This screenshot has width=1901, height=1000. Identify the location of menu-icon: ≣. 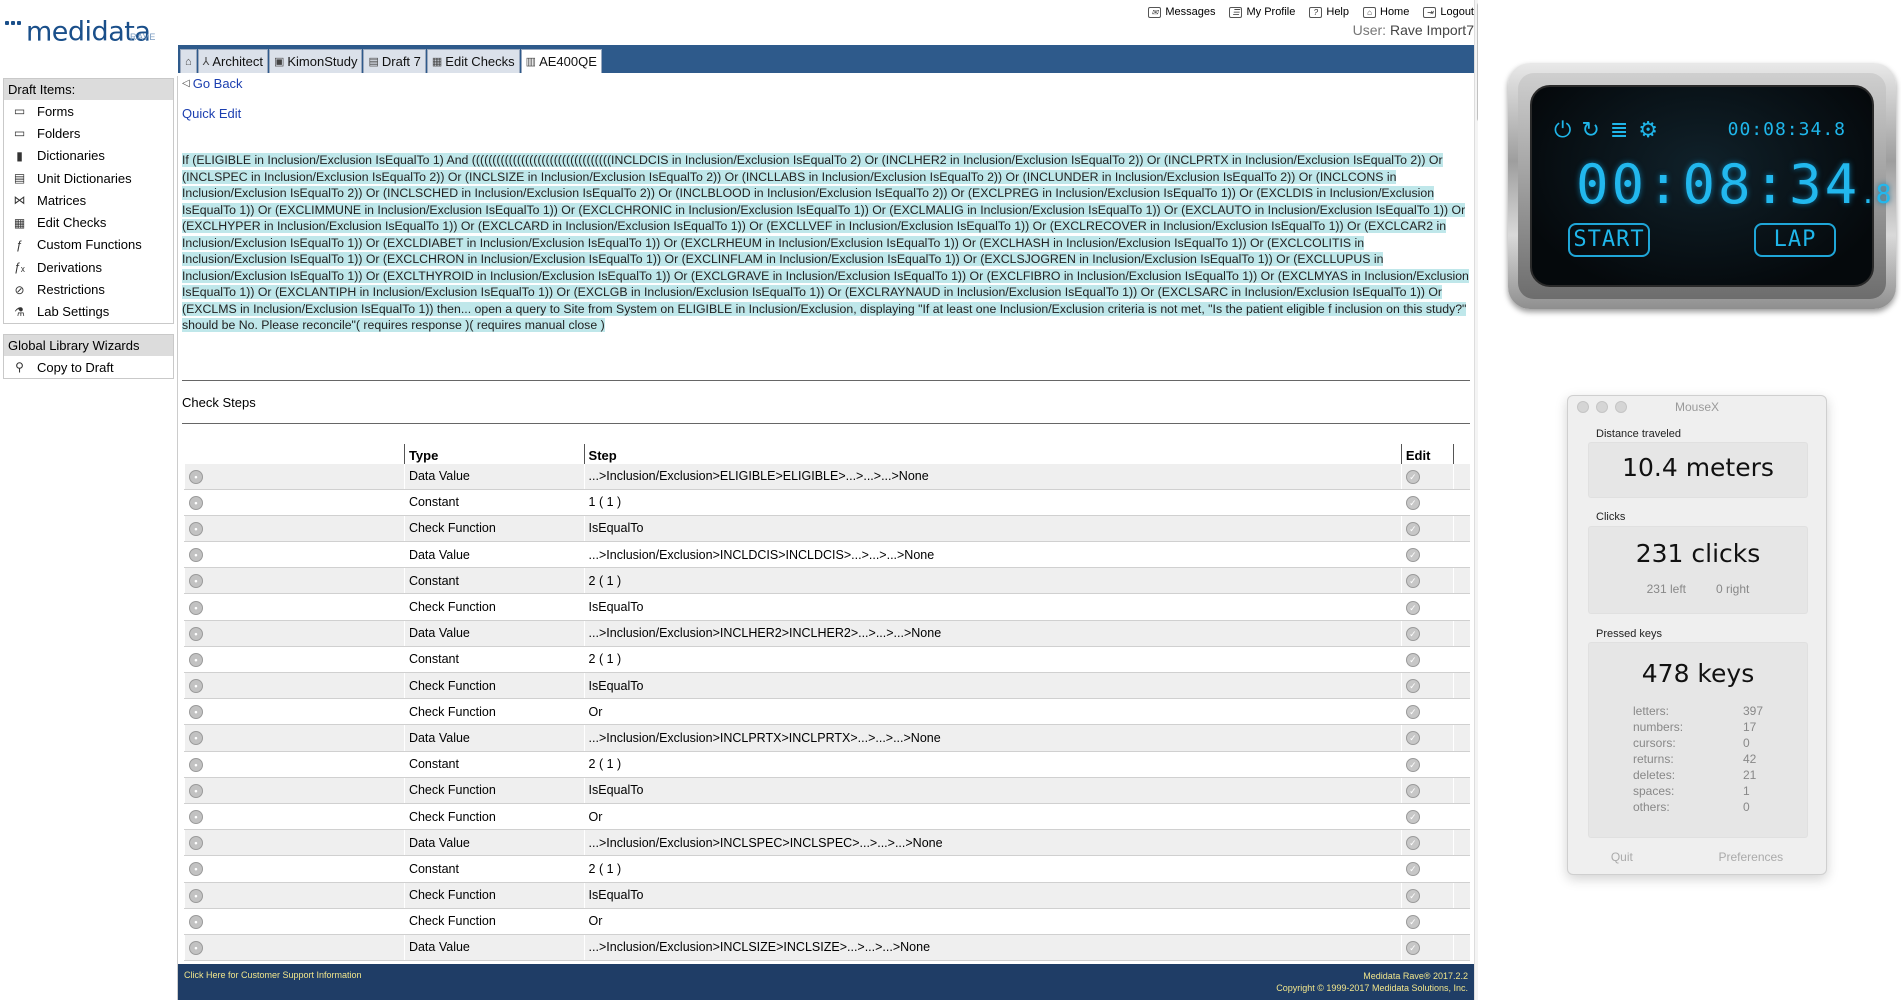
(1619, 130).